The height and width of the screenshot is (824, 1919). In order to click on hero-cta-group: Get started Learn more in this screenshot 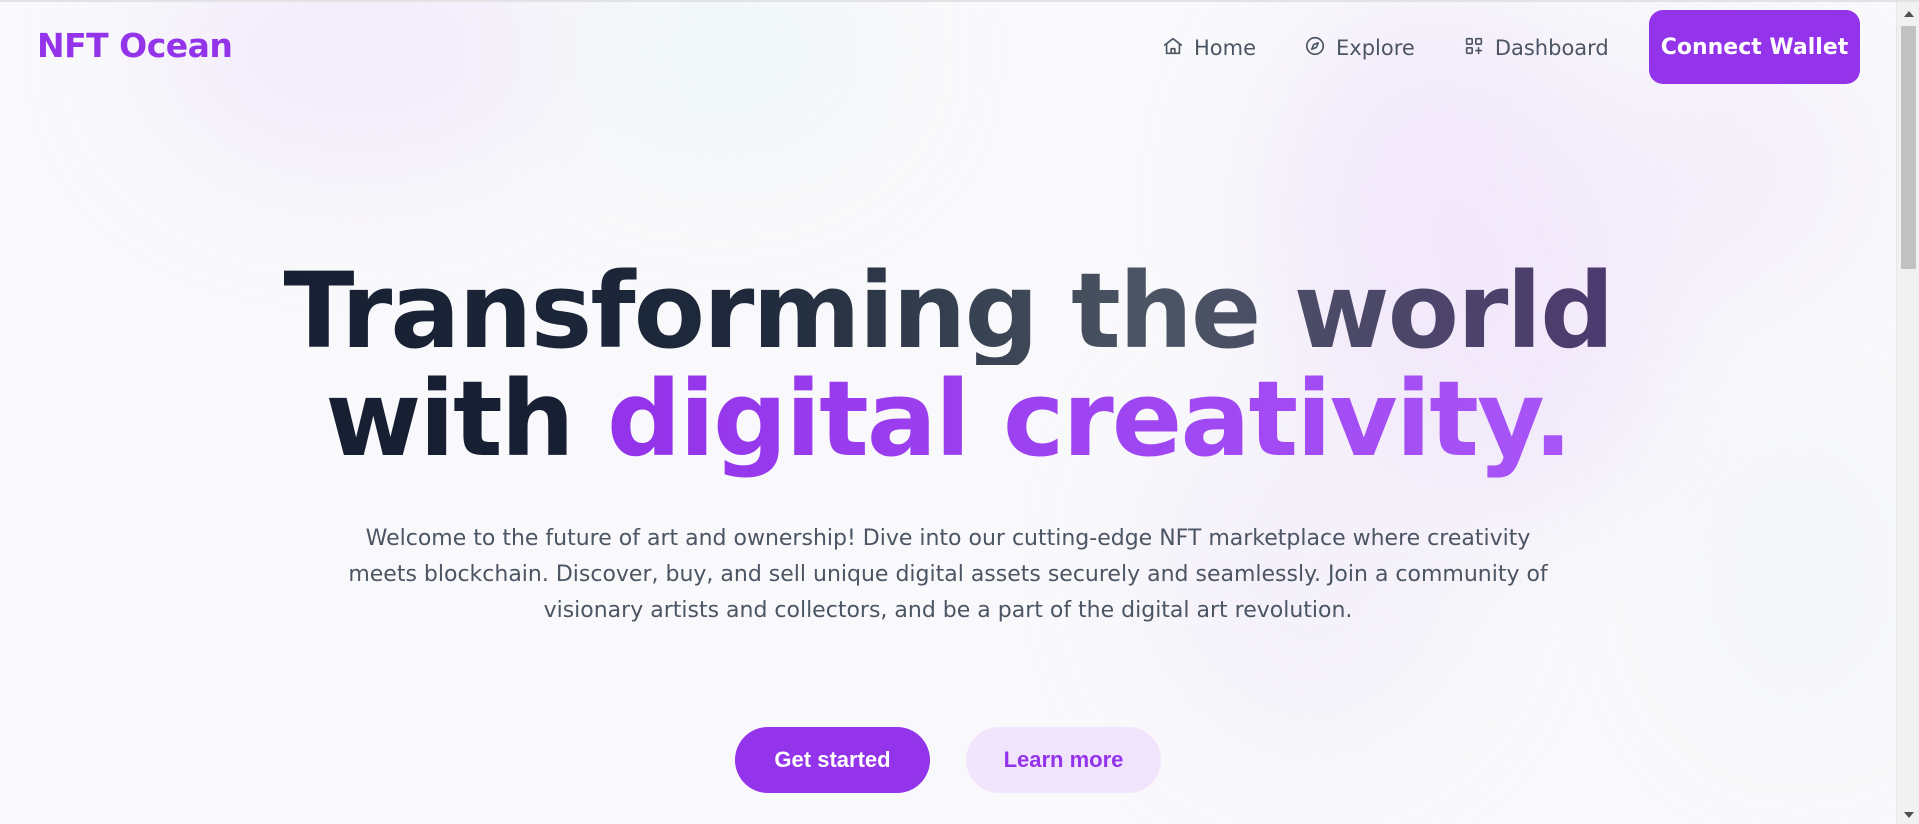, I will do `click(948, 760)`.